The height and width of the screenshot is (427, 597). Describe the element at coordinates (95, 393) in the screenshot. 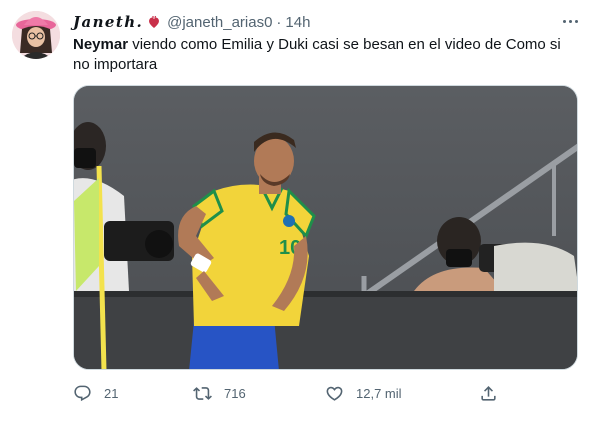

I see `reply-button: 21` at that location.